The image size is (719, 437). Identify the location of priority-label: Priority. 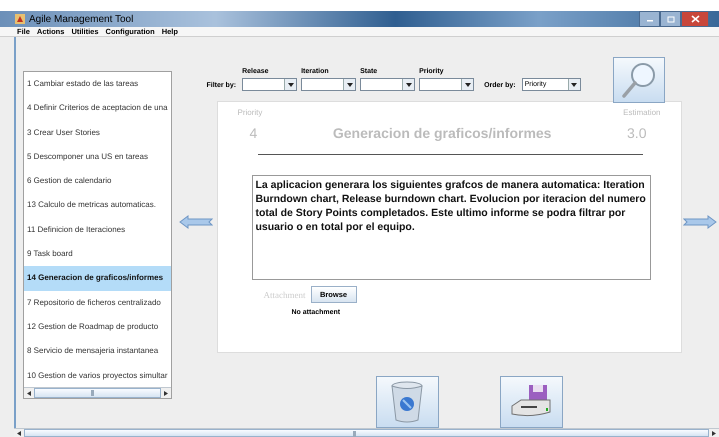
(250, 112).